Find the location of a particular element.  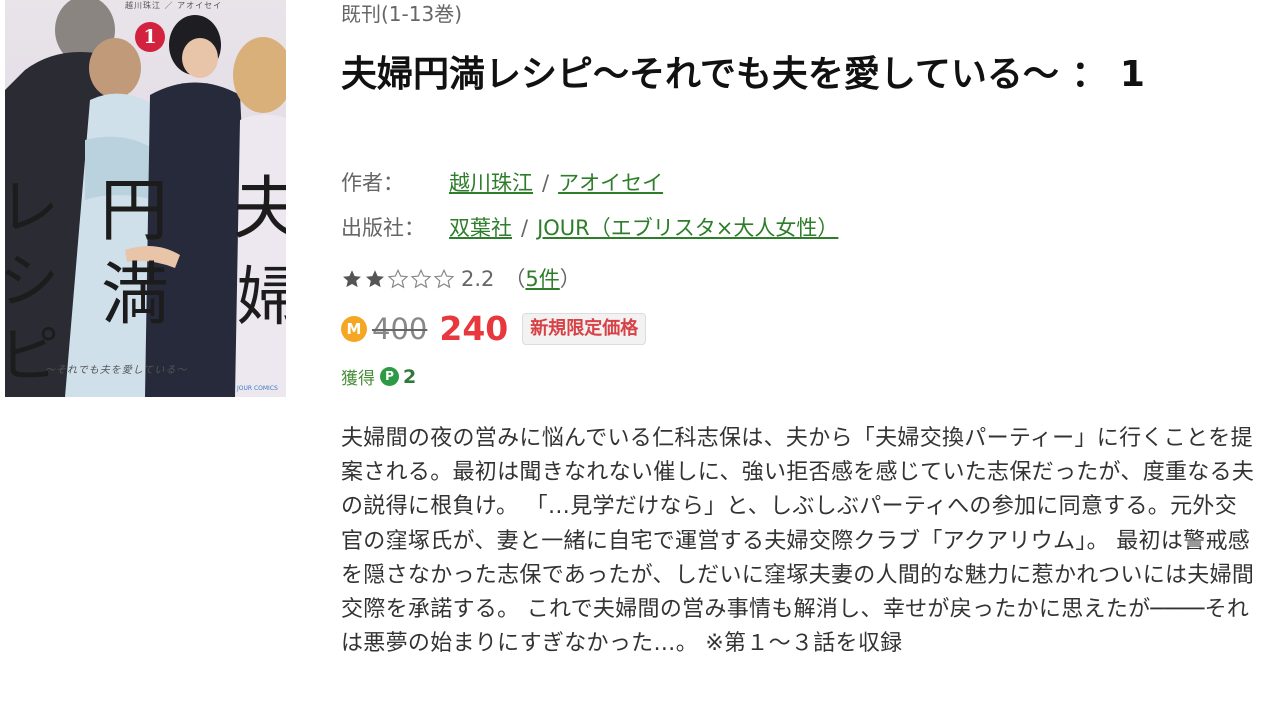

original-price: 400 is located at coordinates (400, 328).